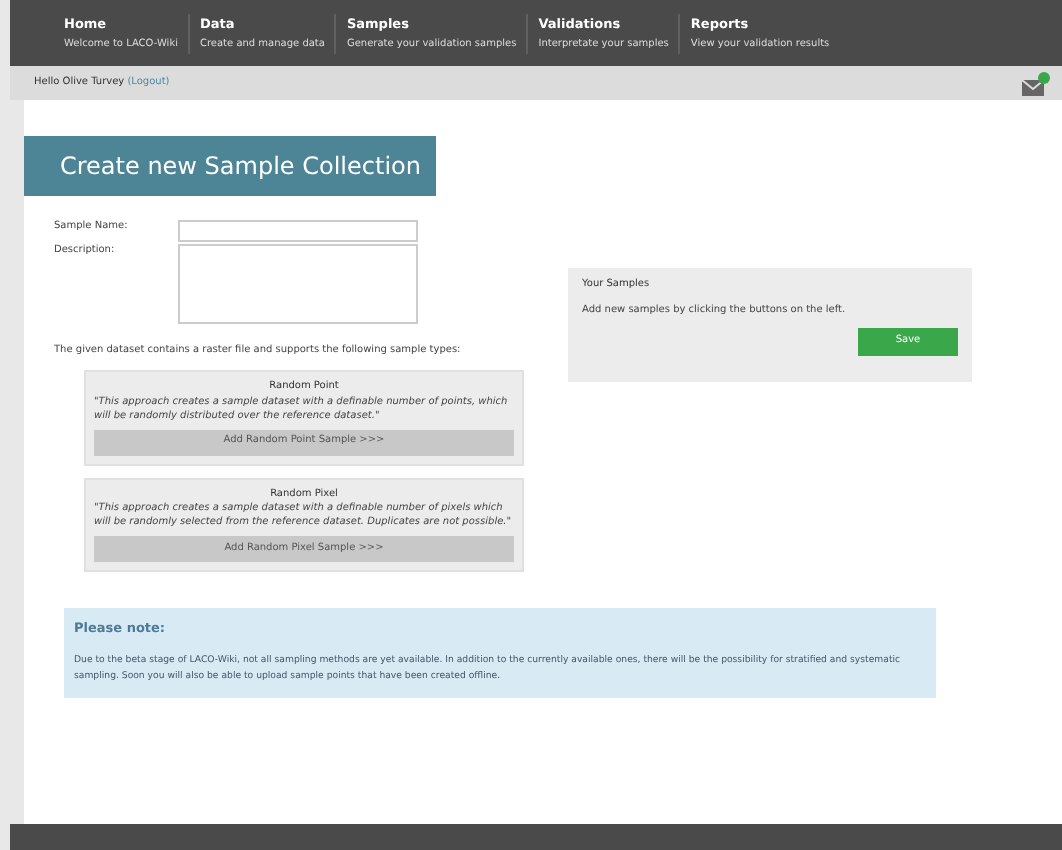  What do you see at coordinates (298, 231) in the screenshot?
I see `sample-name-input` at bounding box center [298, 231].